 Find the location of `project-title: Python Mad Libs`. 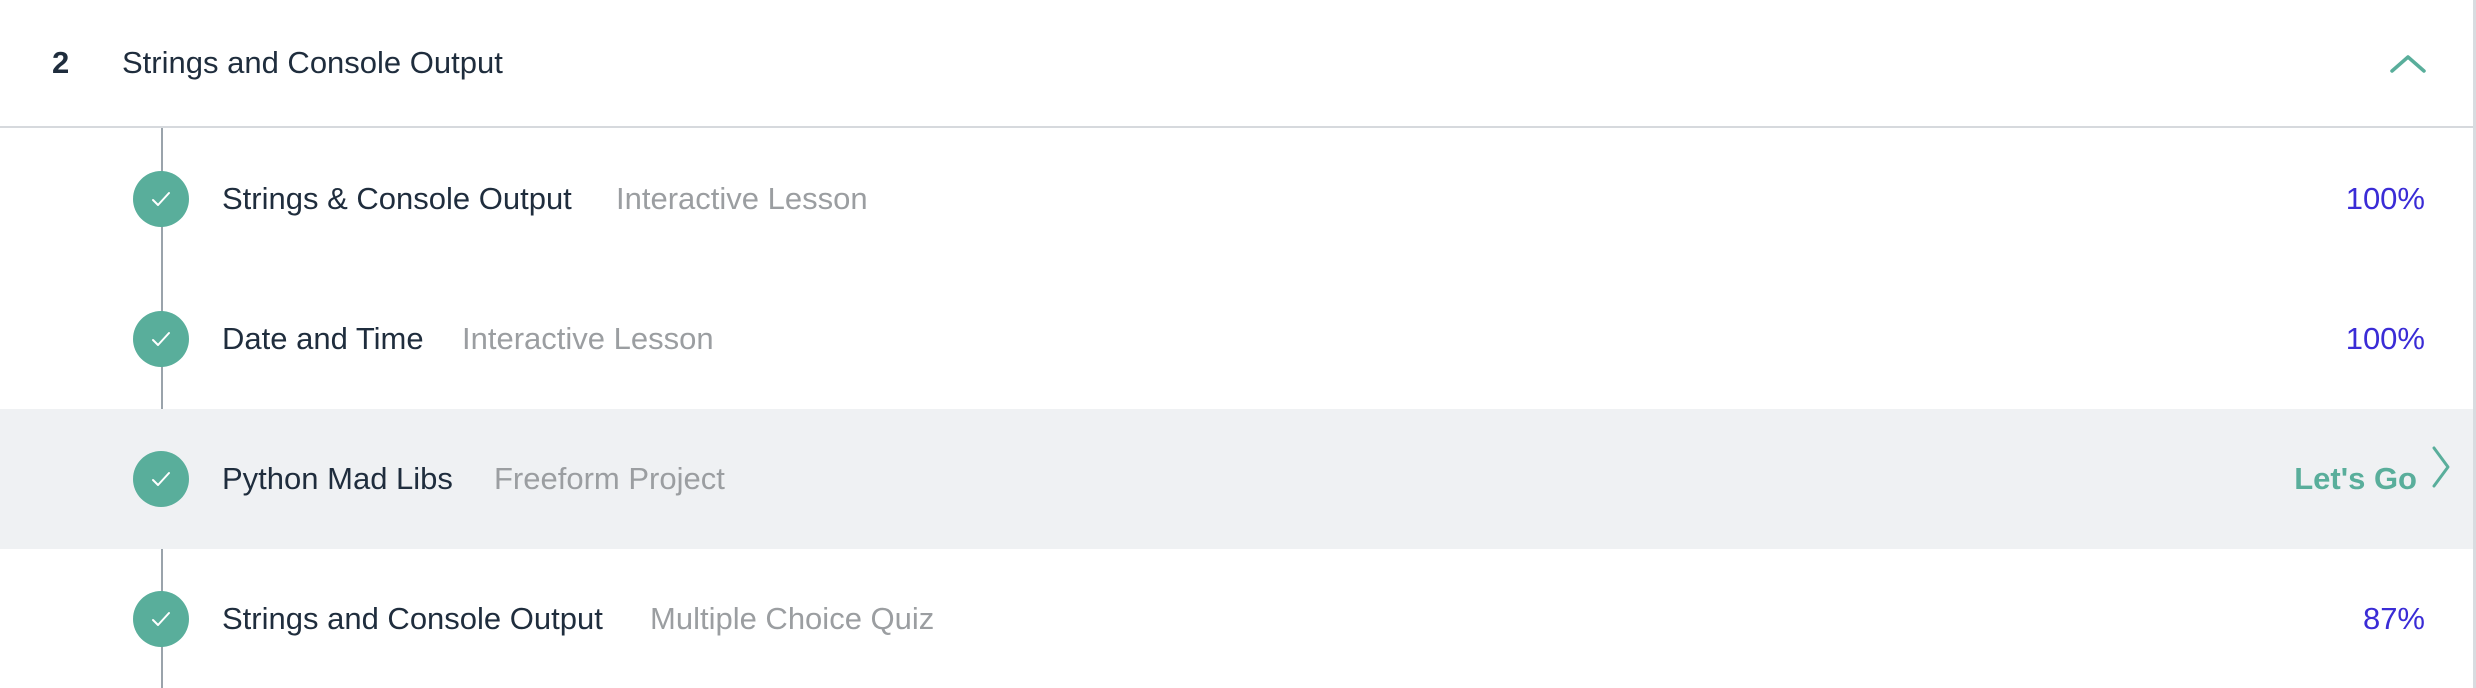

project-title: Python Mad Libs is located at coordinates (337, 478).